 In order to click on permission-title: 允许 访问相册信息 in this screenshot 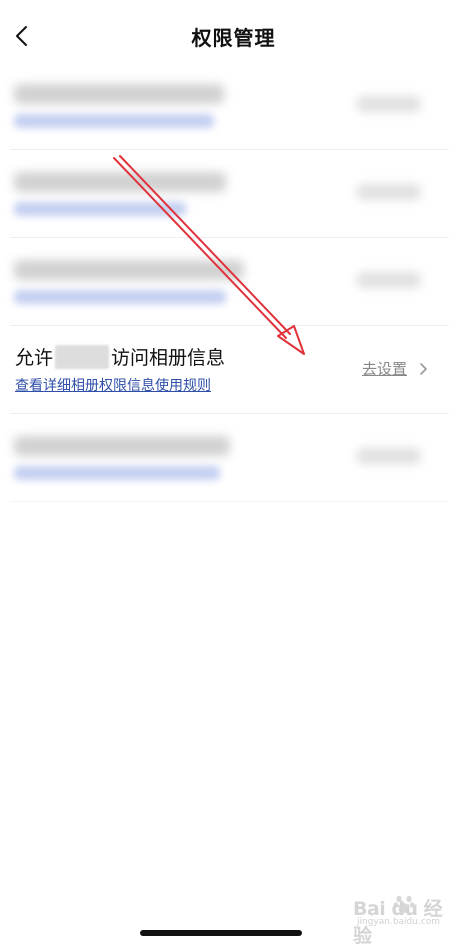, I will do `click(120, 356)`.